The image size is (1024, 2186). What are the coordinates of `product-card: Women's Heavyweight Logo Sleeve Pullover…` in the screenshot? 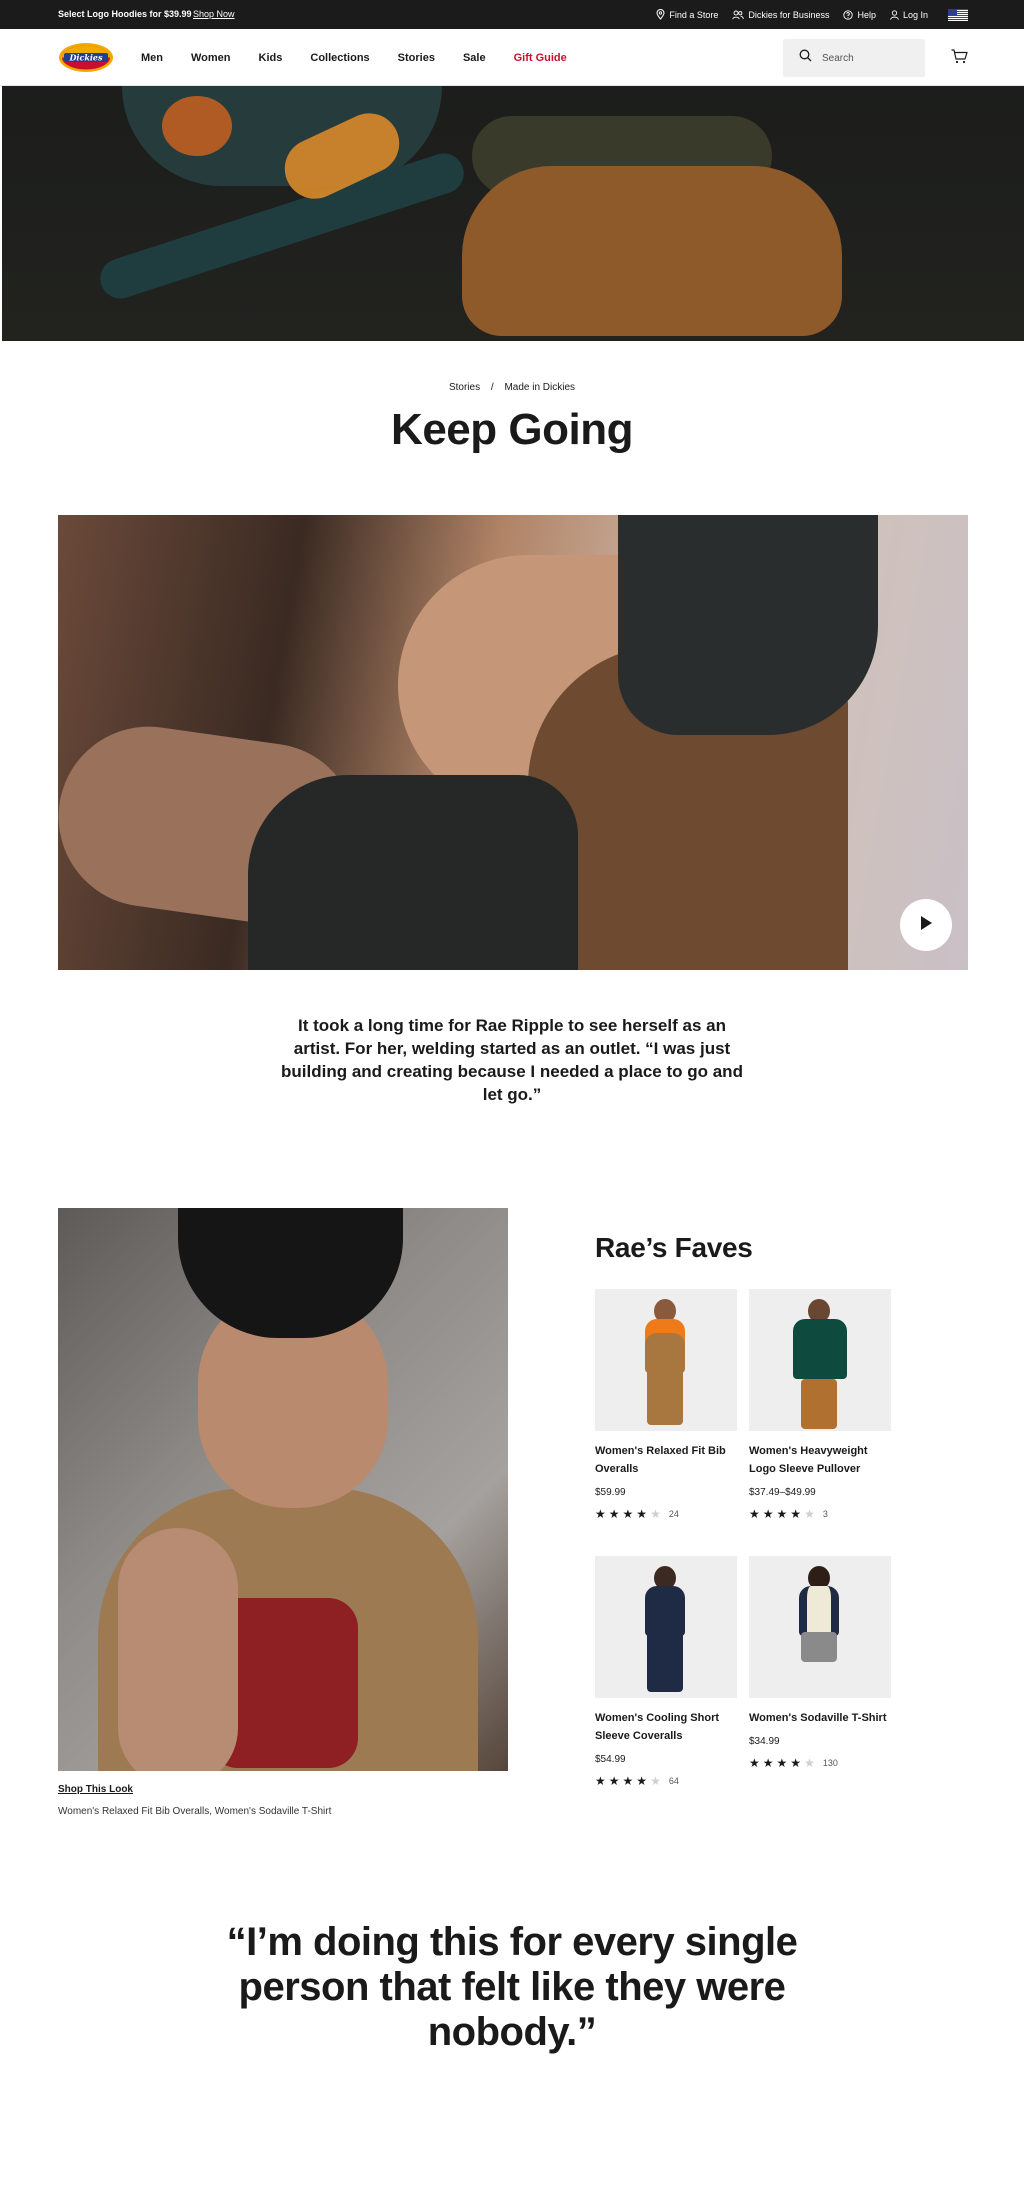 It's located at (820, 1404).